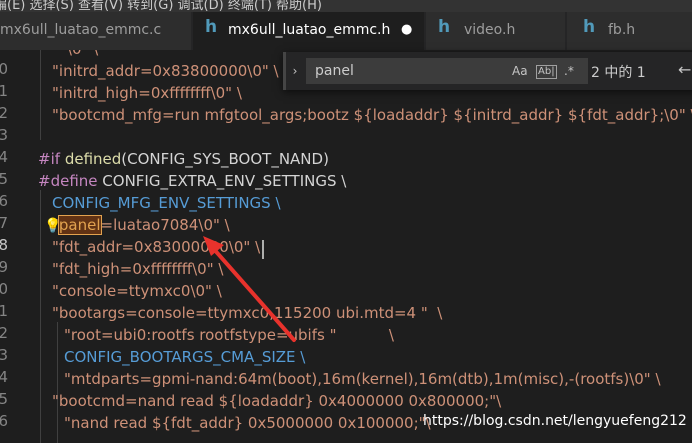 The height and width of the screenshot is (443, 692). I want to click on red-annotation-arrow, so click(249, 289).